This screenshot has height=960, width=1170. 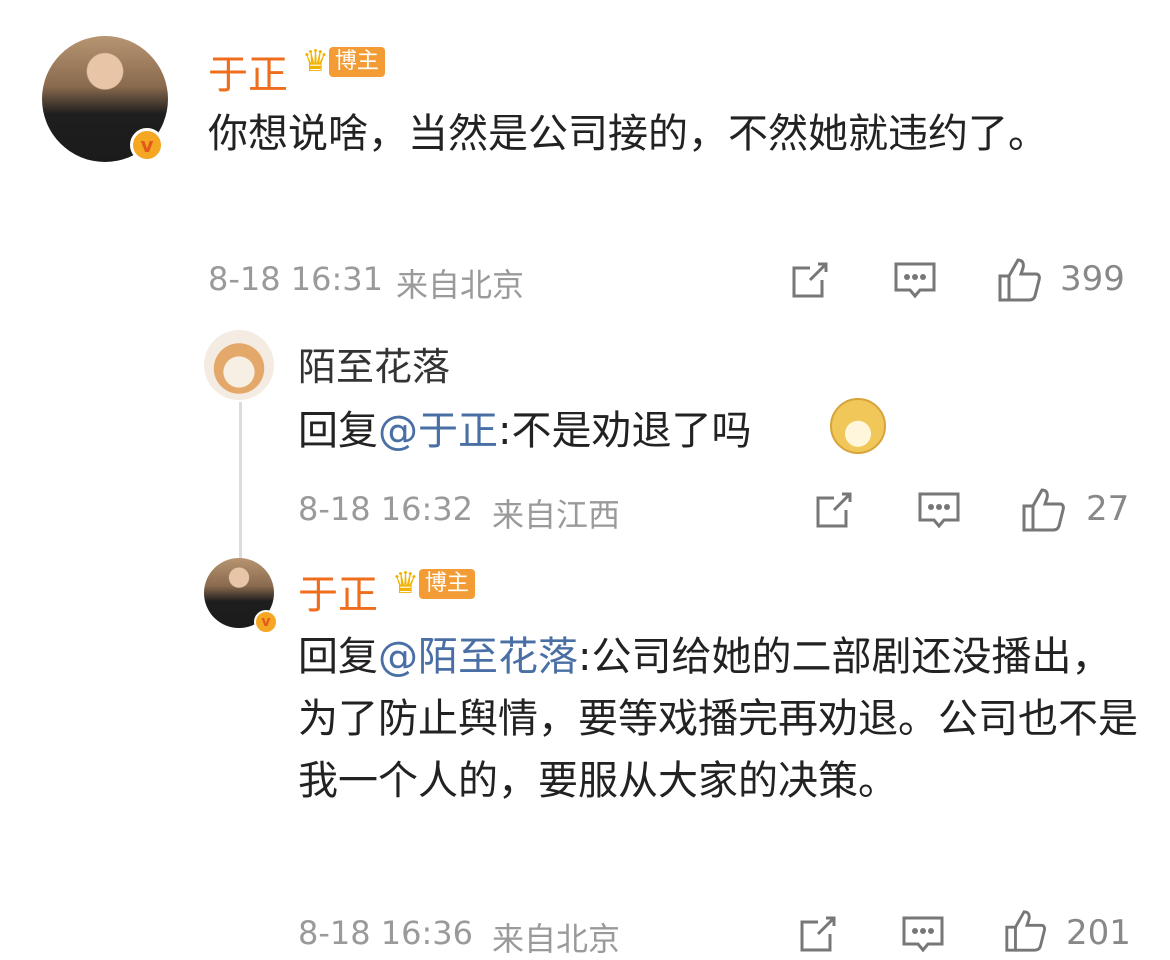 What do you see at coordinates (240, 482) in the screenshot?
I see `thread-line` at bounding box center [240, 482].